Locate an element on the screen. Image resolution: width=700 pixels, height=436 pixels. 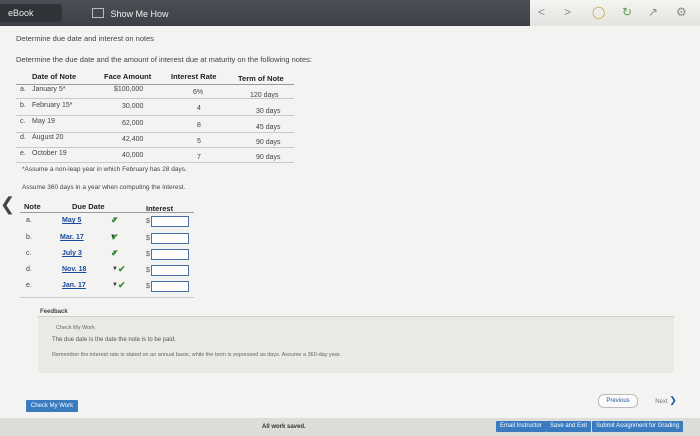
answer-col-note: Note is located at coordinates (32, 206).